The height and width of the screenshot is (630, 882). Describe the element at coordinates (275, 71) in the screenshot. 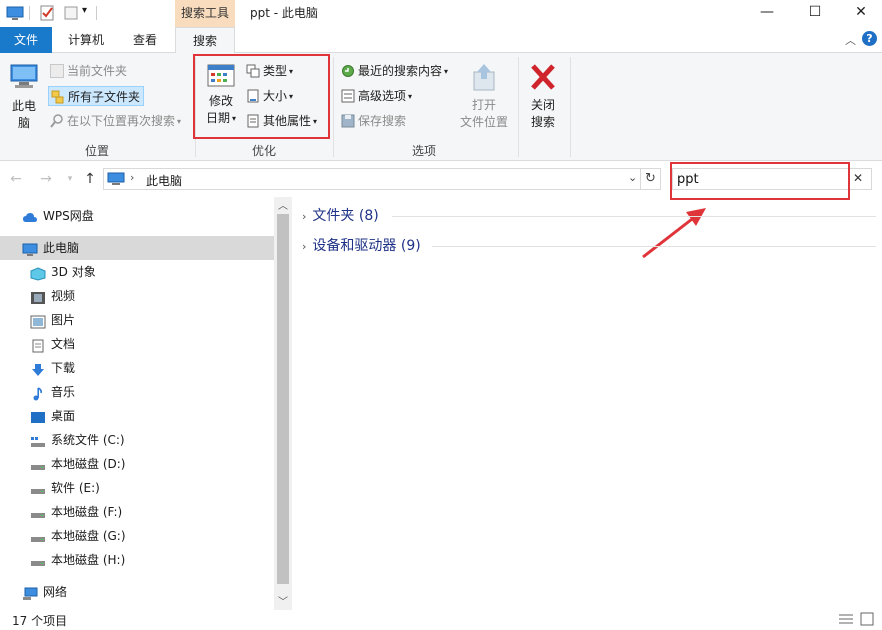

I see `kind-label: 类型` at that location.